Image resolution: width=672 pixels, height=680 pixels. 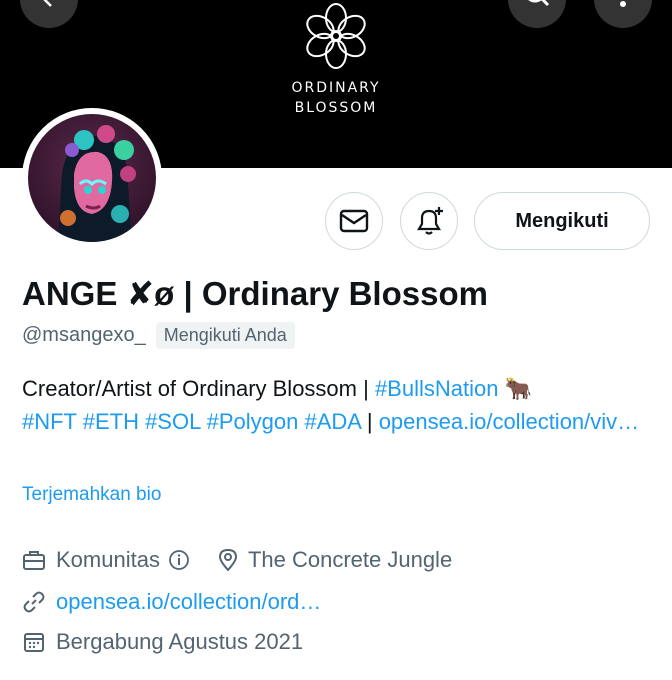 What do you see at coordinates (191, 421) in the screenshot?
I see `bio-hashtags: #NFT #ETH #SOL #Polygon #ADA` at bounding box center [191, 421].